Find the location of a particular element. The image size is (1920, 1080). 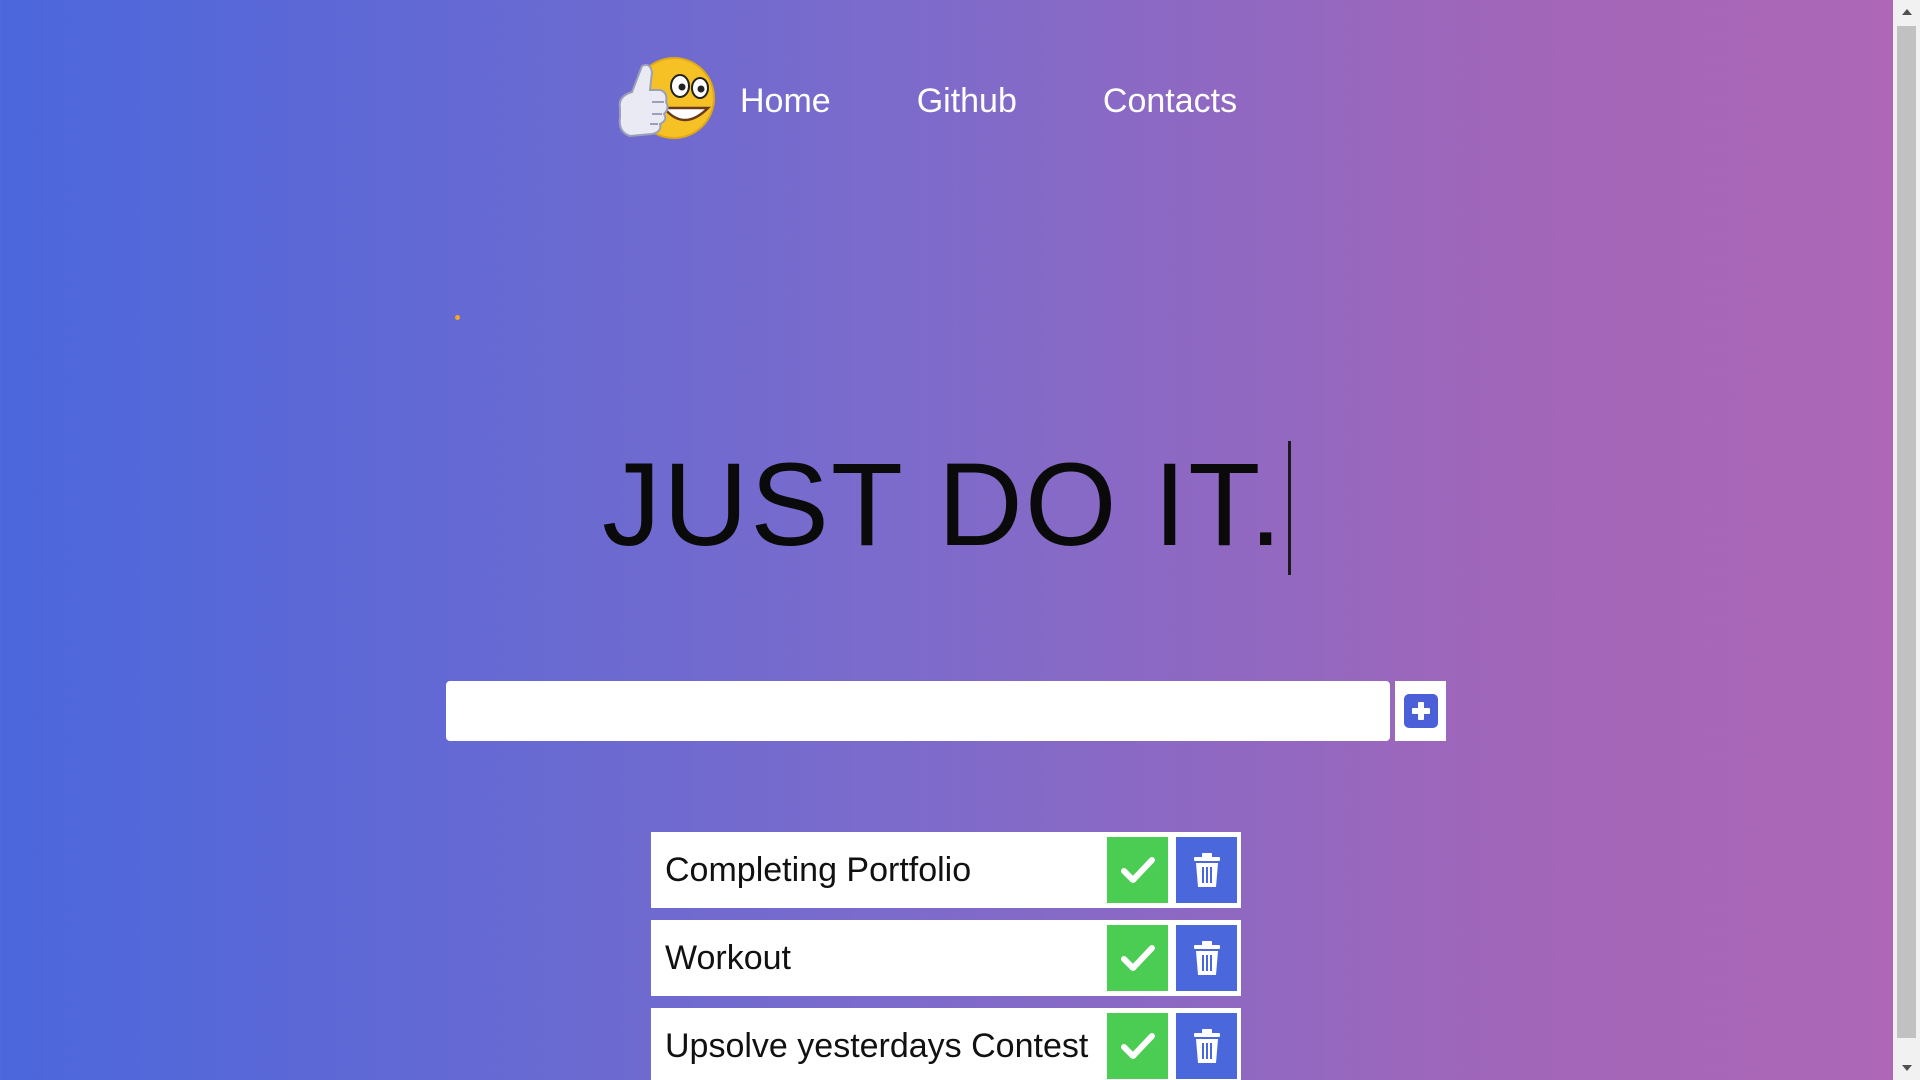

todo-input is located at coordinates (918, 711).